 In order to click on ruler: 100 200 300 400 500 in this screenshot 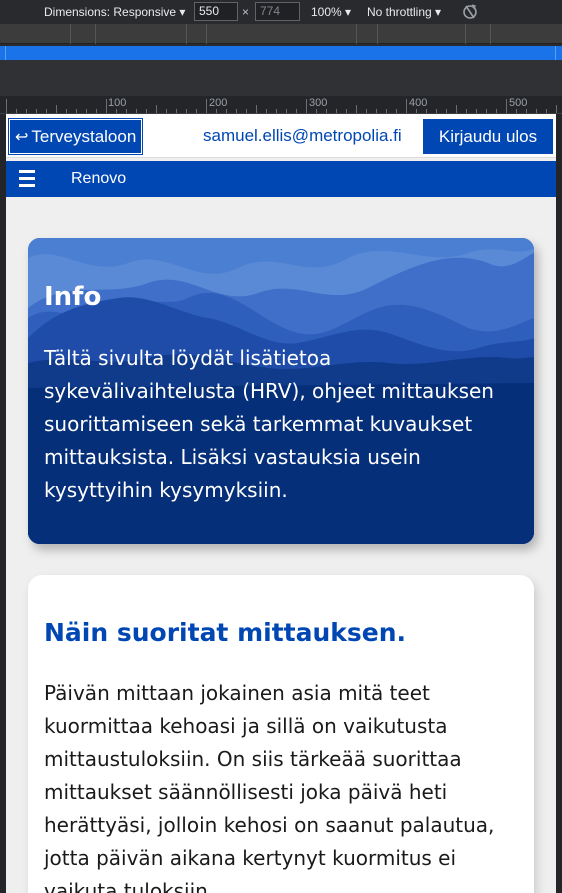, I will do `click(281, 105)`.